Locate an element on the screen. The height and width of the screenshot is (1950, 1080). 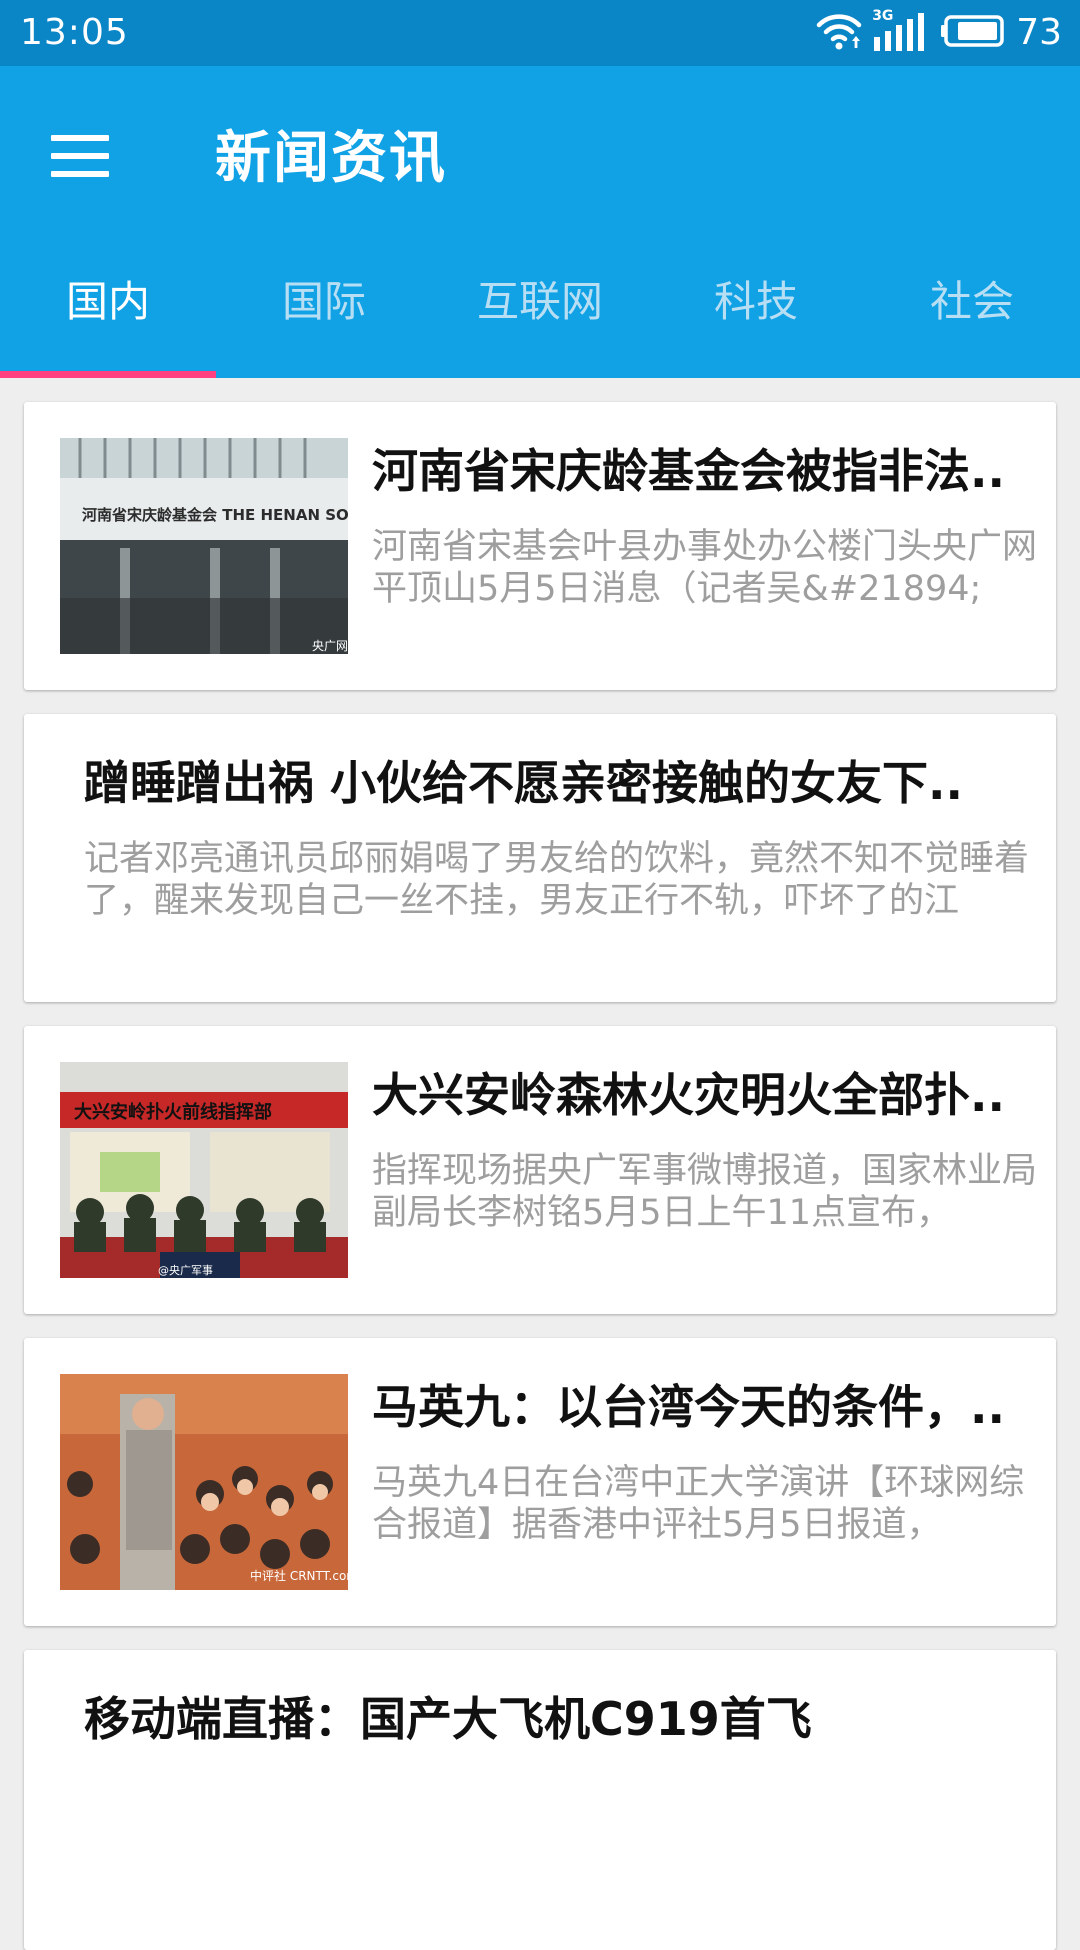
news-title: 大兴安岭森林火灾明火全部扑.. is located at coordinates (688, 1095).